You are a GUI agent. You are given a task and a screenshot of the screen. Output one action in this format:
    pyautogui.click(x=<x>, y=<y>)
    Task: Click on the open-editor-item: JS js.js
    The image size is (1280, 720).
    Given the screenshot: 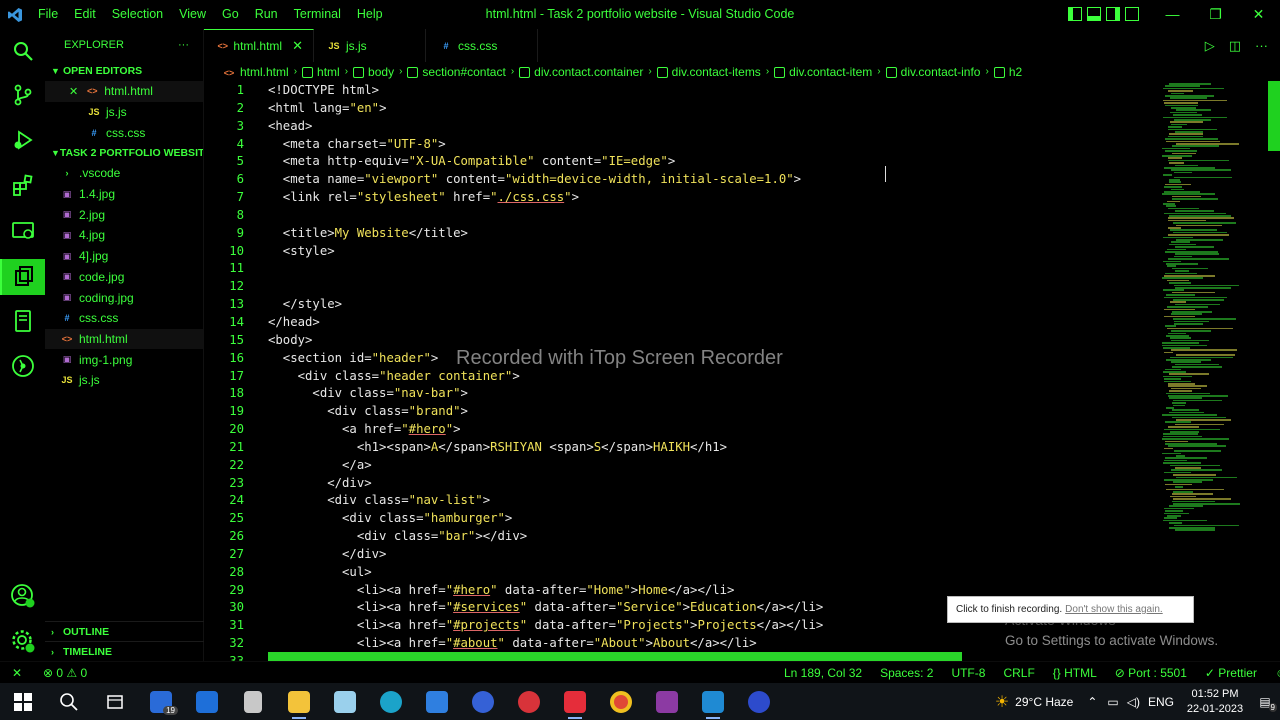 What is the action you would take?
    pyautogui.click(x=124, y=112)
    